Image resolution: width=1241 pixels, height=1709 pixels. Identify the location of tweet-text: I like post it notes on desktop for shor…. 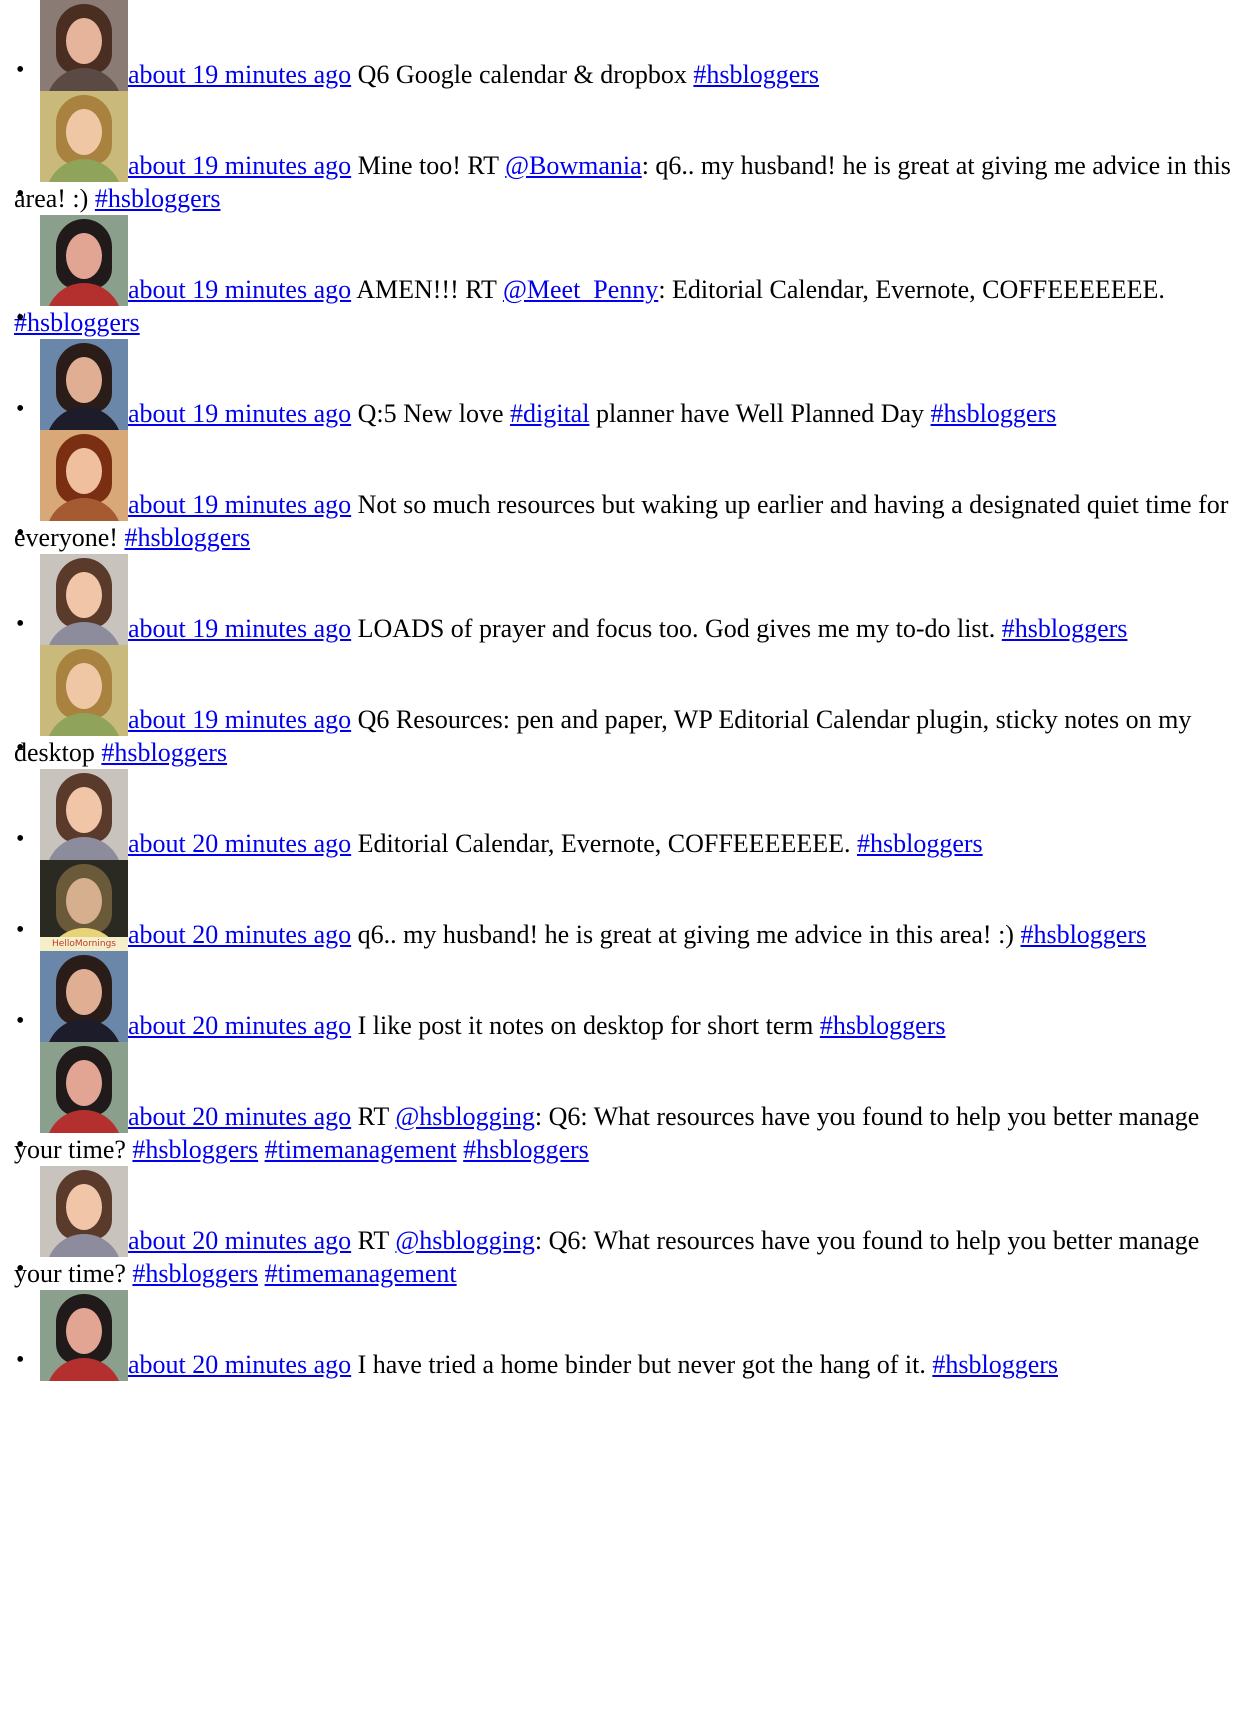
(585, 1025).